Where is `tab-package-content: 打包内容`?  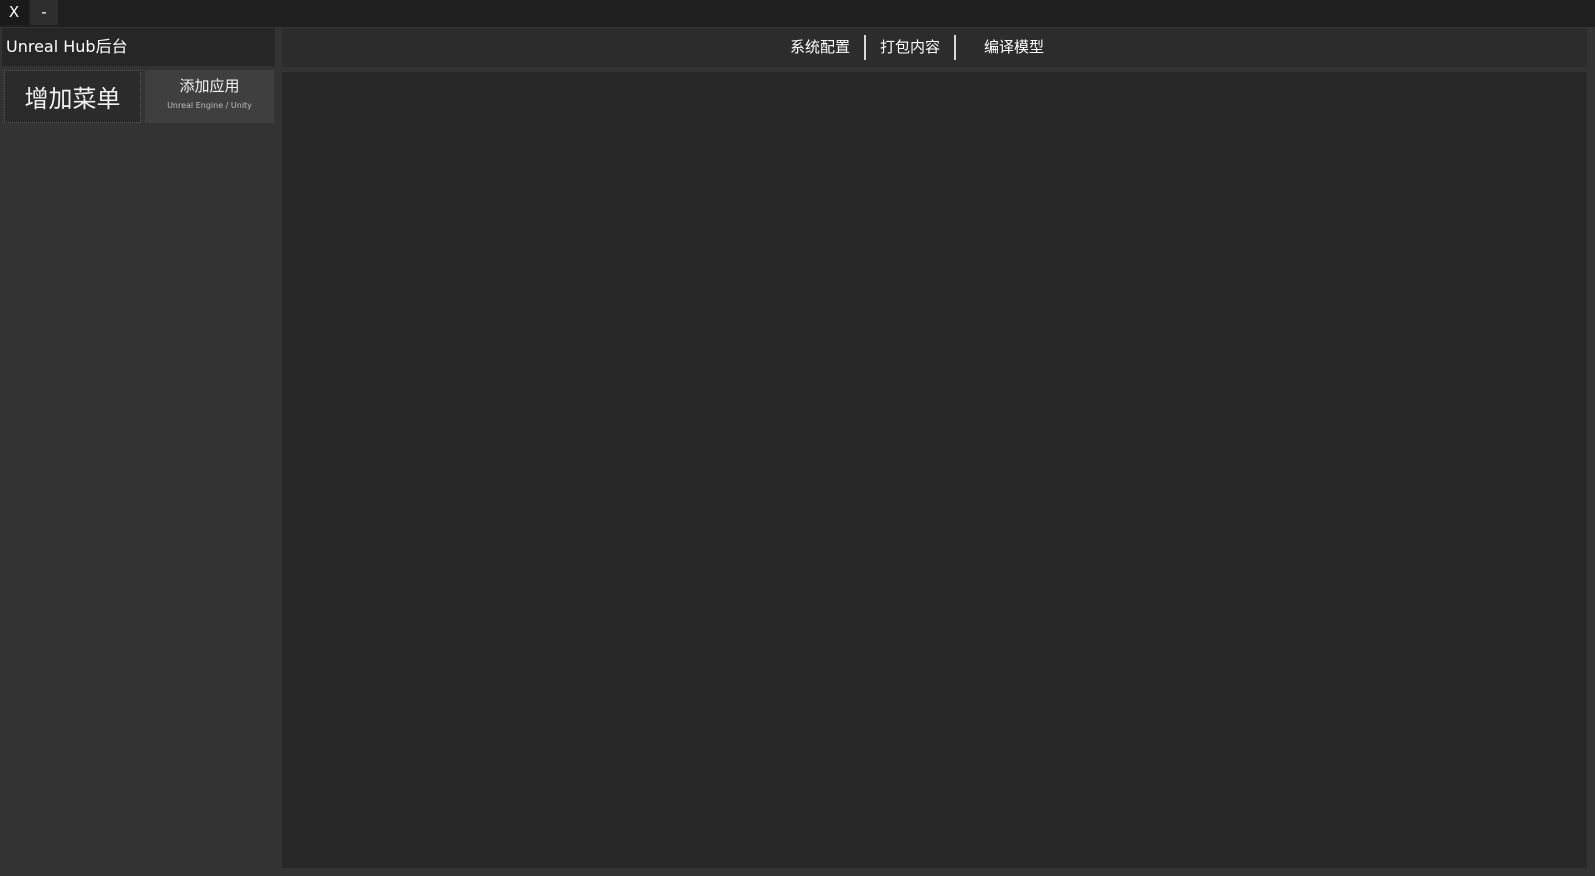 tab-package-content: 打包内容 is located at coordinates (910, 47).